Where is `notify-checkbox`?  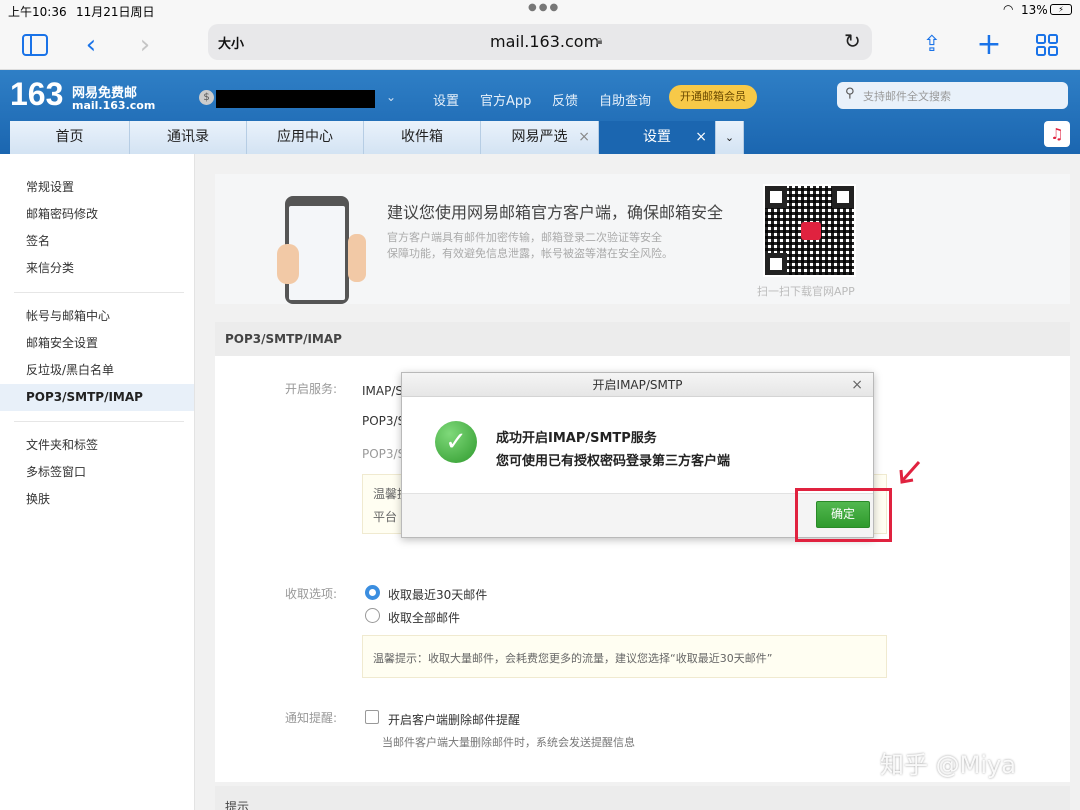
notify-checkbox is located at coordinates (372, 717).